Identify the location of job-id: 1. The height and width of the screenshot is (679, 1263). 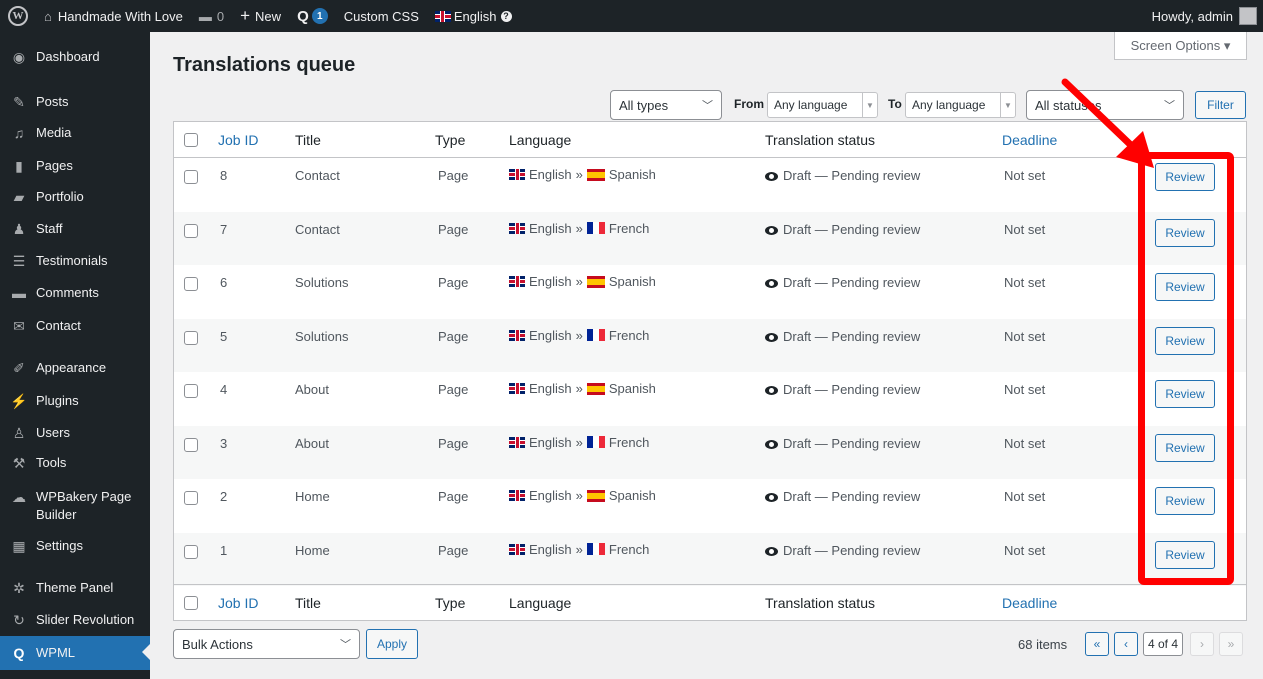
(224, 550).